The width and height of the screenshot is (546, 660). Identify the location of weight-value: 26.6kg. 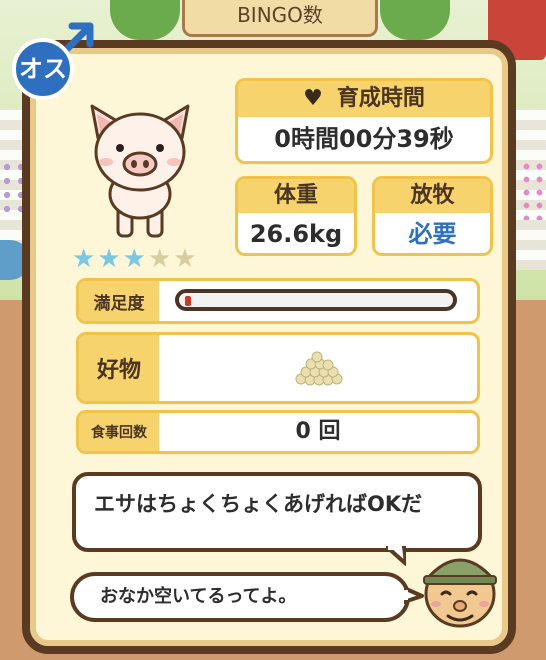
(296, 234).